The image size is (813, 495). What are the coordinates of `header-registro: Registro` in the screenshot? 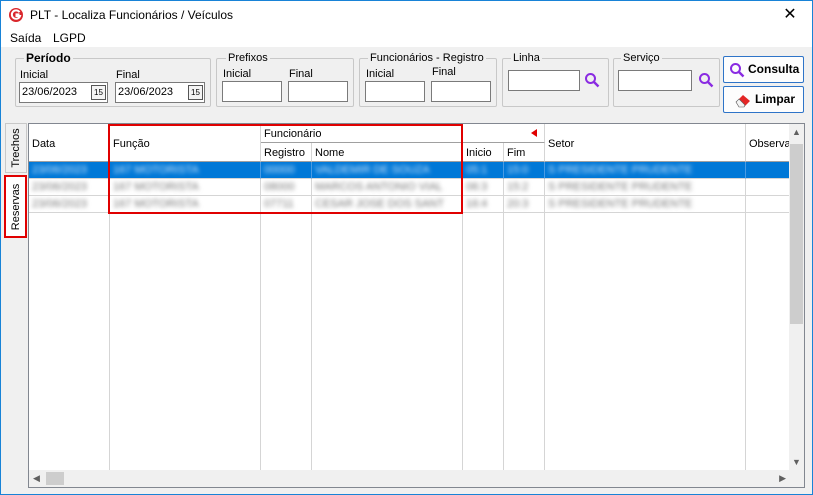 It's located at (286, 152).